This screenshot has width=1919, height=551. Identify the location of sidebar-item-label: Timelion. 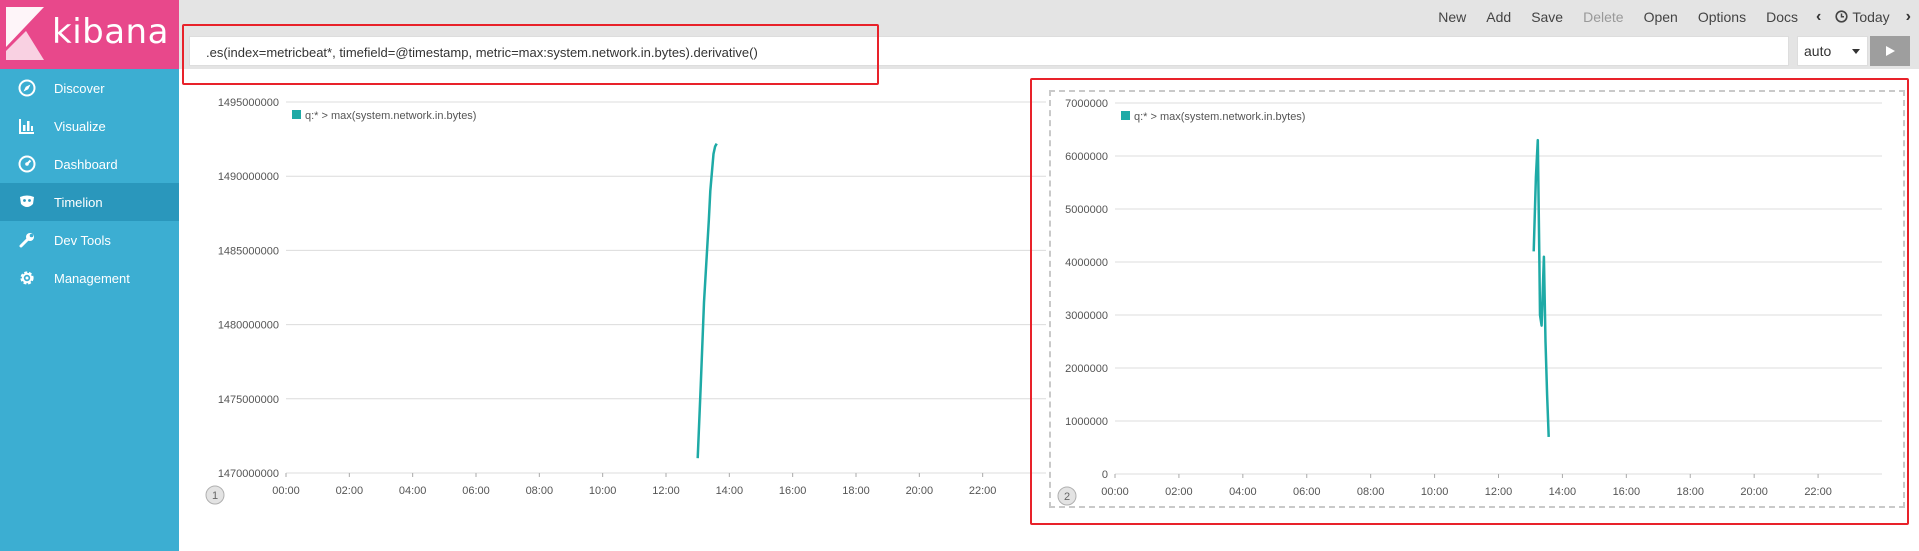
(78, 202).